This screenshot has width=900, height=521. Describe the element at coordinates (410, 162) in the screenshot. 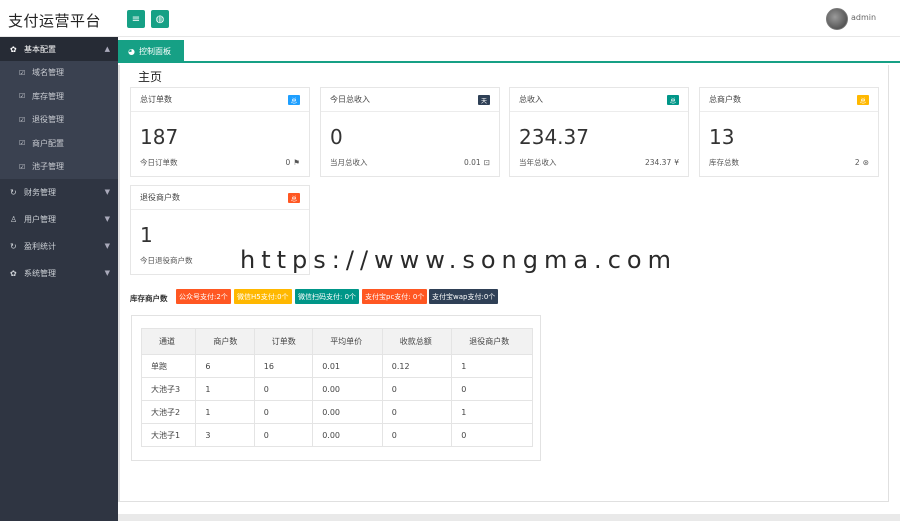

I see `card-footer: 当月总收入 0.01 ⊡` at that location.